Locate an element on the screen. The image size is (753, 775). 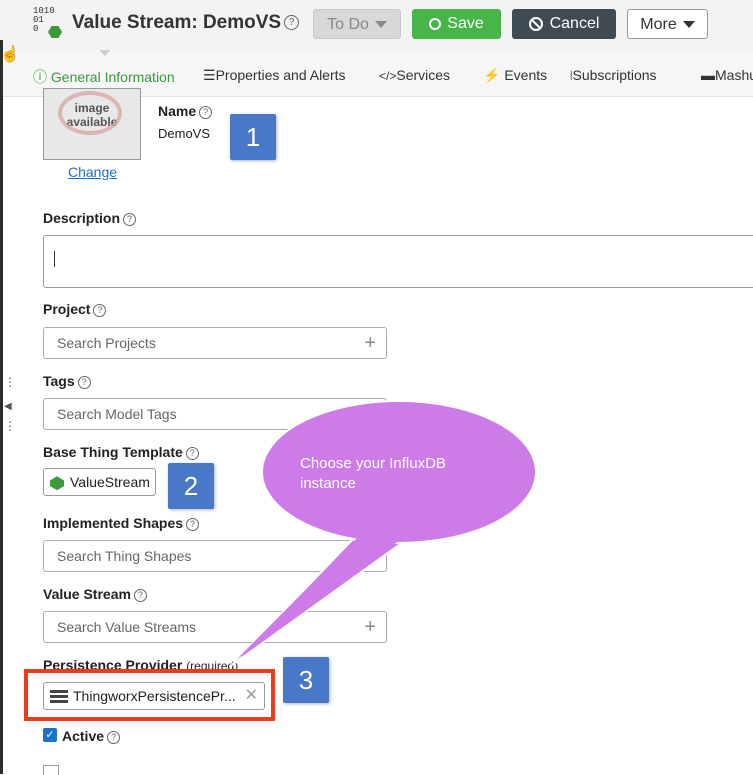
callout-text: Choose your InfluxDB instance is located at coordinates (373, 473).